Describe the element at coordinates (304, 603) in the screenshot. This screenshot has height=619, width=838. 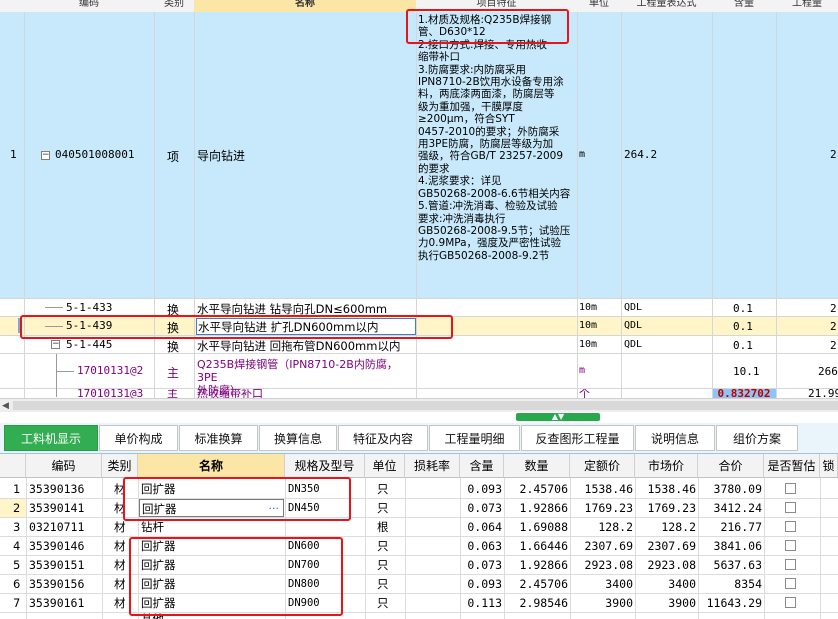
I see `material-spec: DN900` at that location.